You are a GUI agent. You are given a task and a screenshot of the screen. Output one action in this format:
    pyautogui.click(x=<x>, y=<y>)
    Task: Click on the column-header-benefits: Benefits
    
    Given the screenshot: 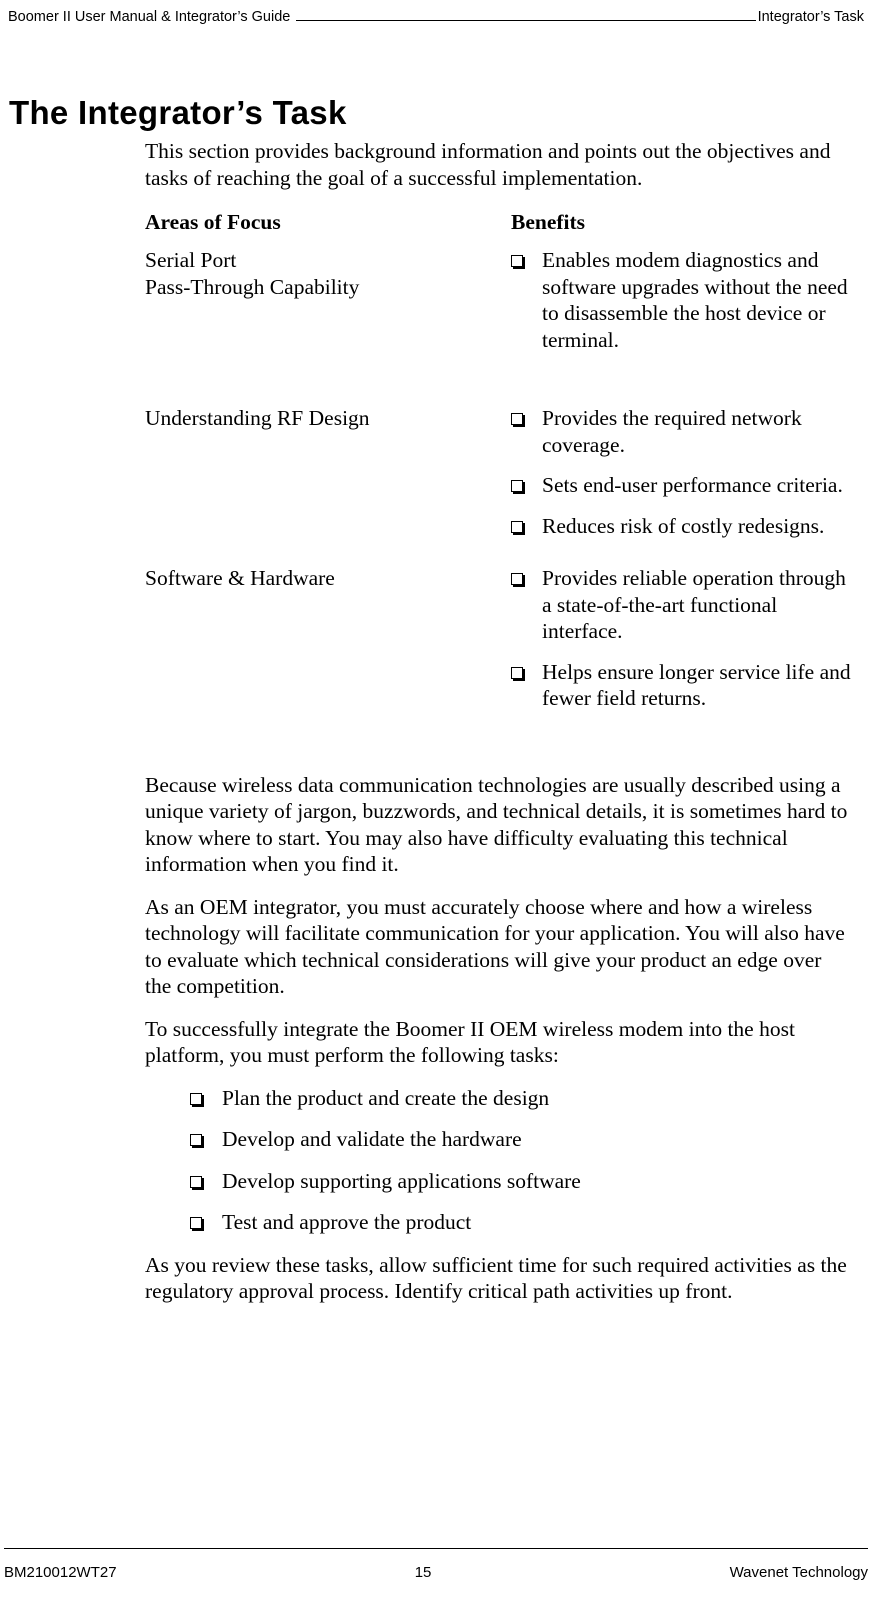 What is the action you would take?
    pyautogui.click(x=548, y=222)
    